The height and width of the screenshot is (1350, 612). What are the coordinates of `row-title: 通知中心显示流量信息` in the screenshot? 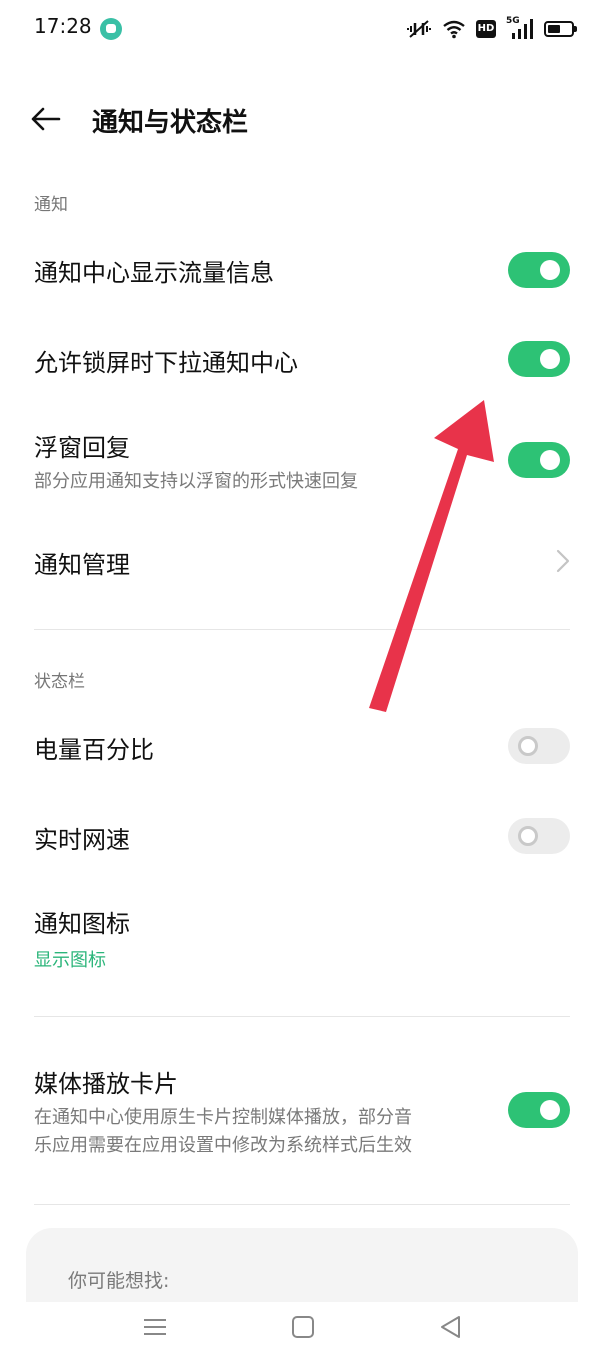 It's located at (154, 273).